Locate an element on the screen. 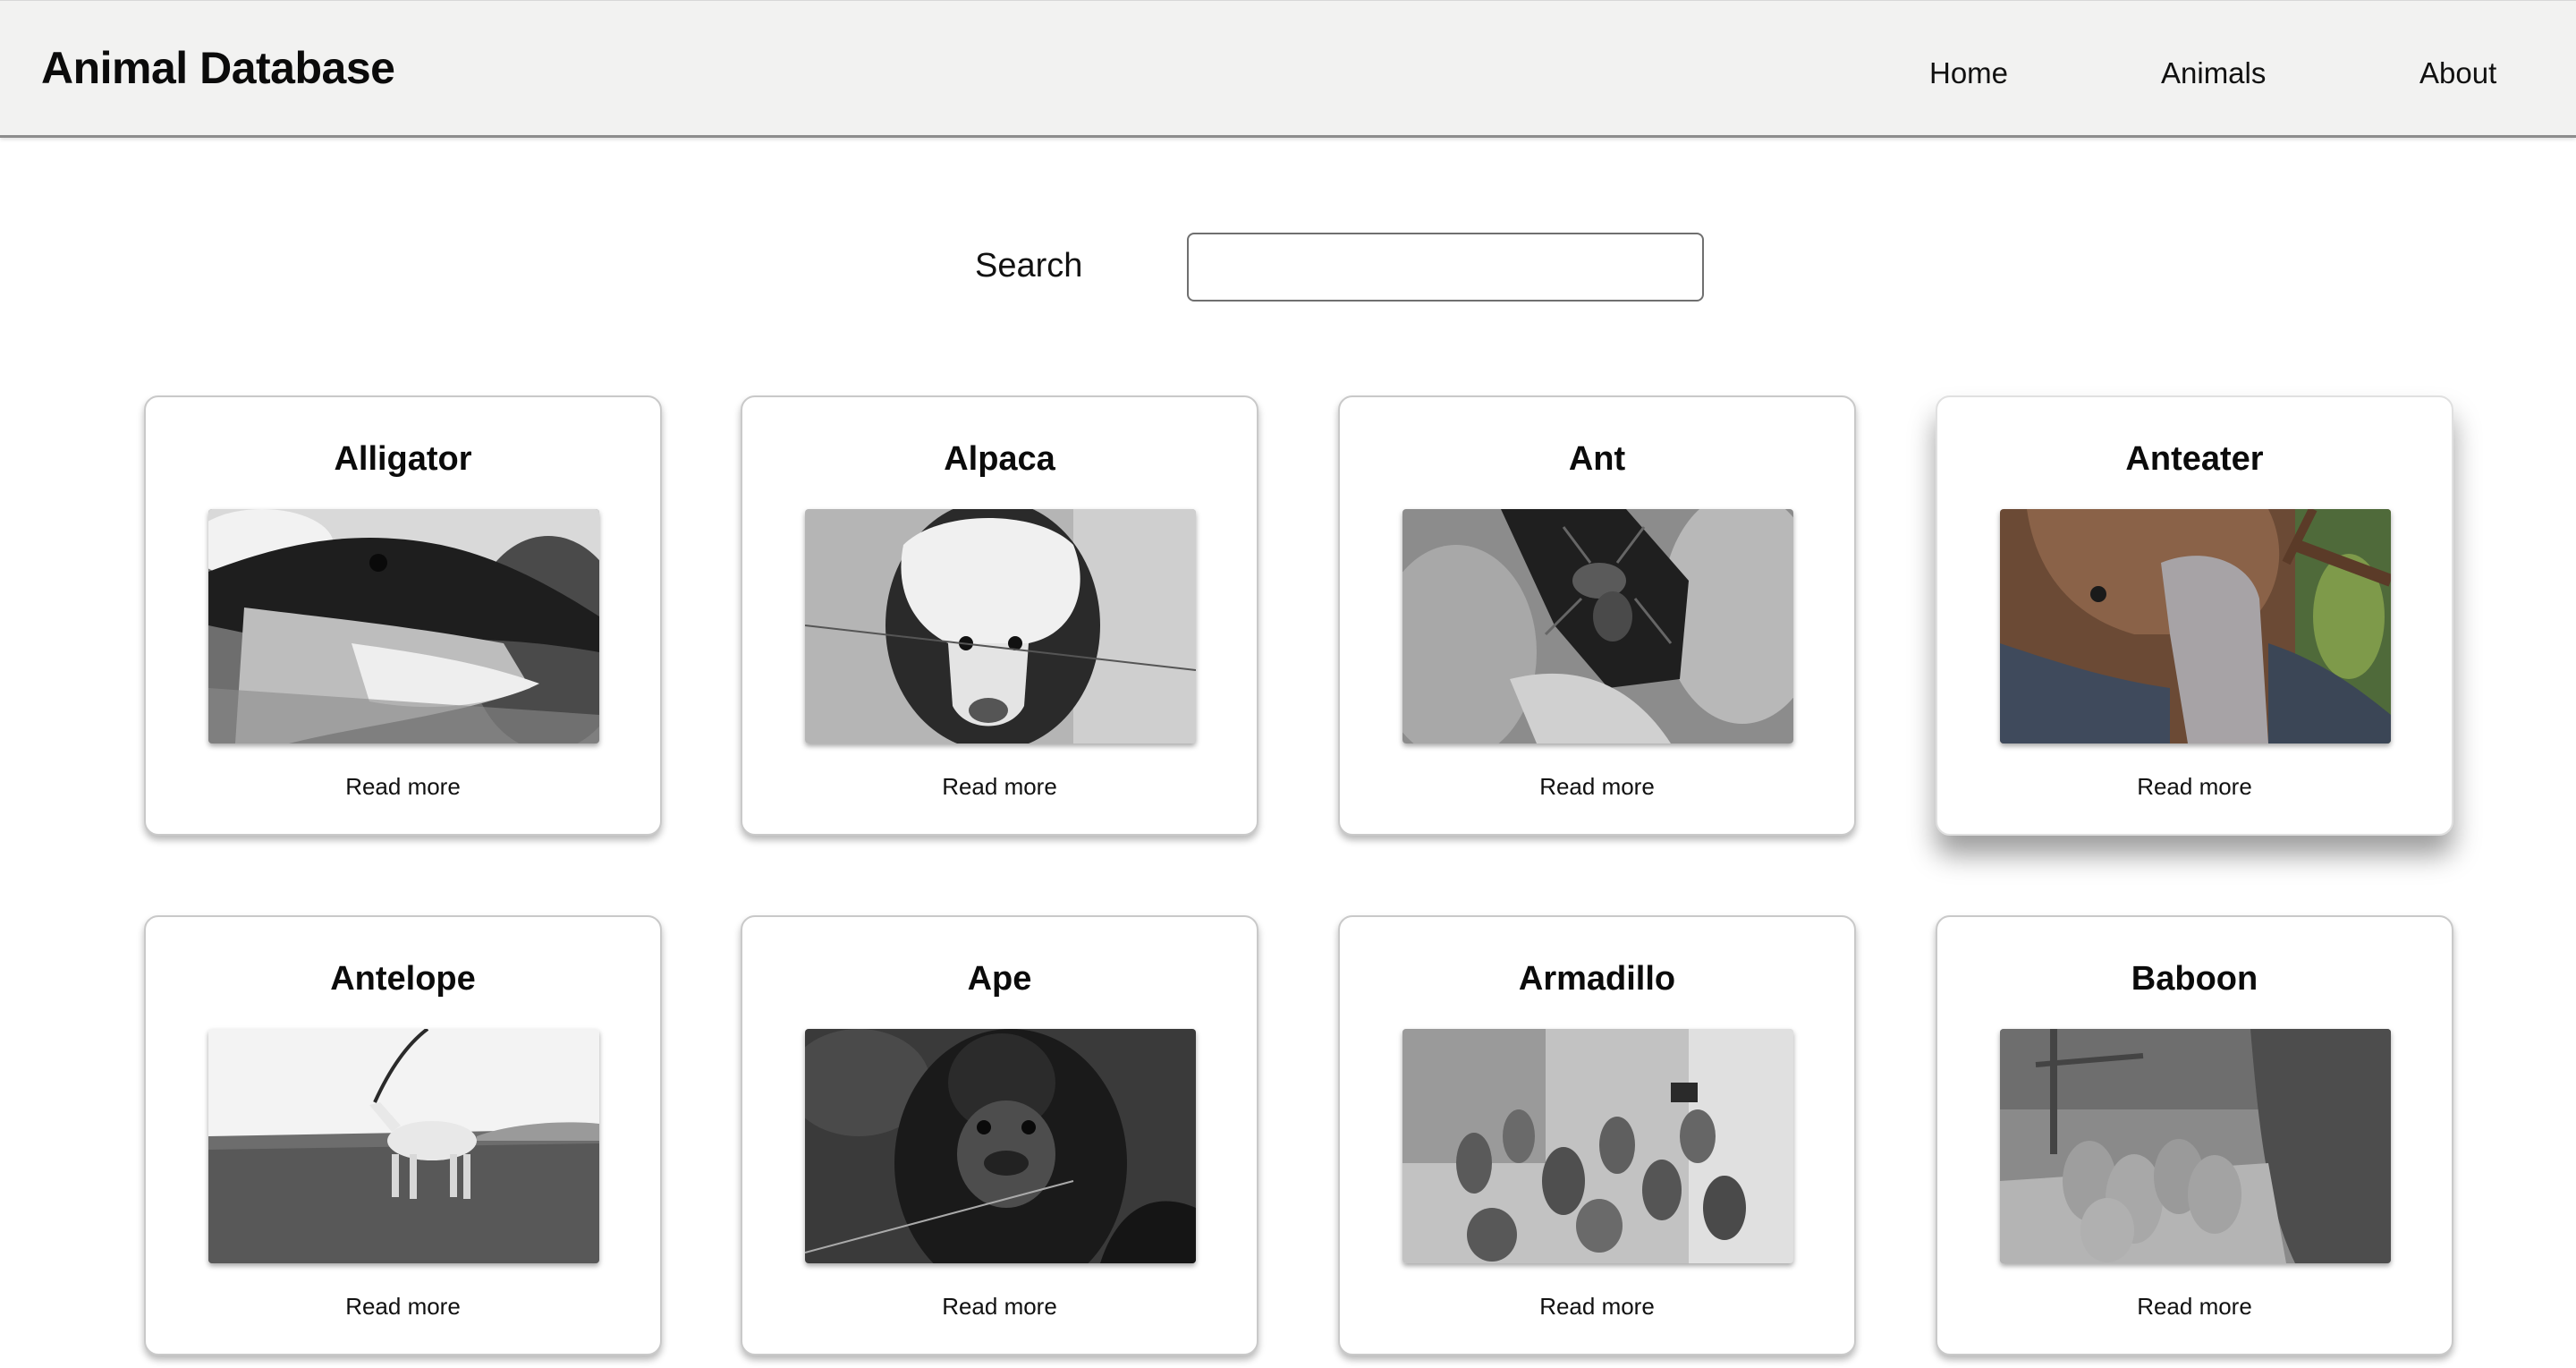  ant-photo is located at coordinates (1597, 626).